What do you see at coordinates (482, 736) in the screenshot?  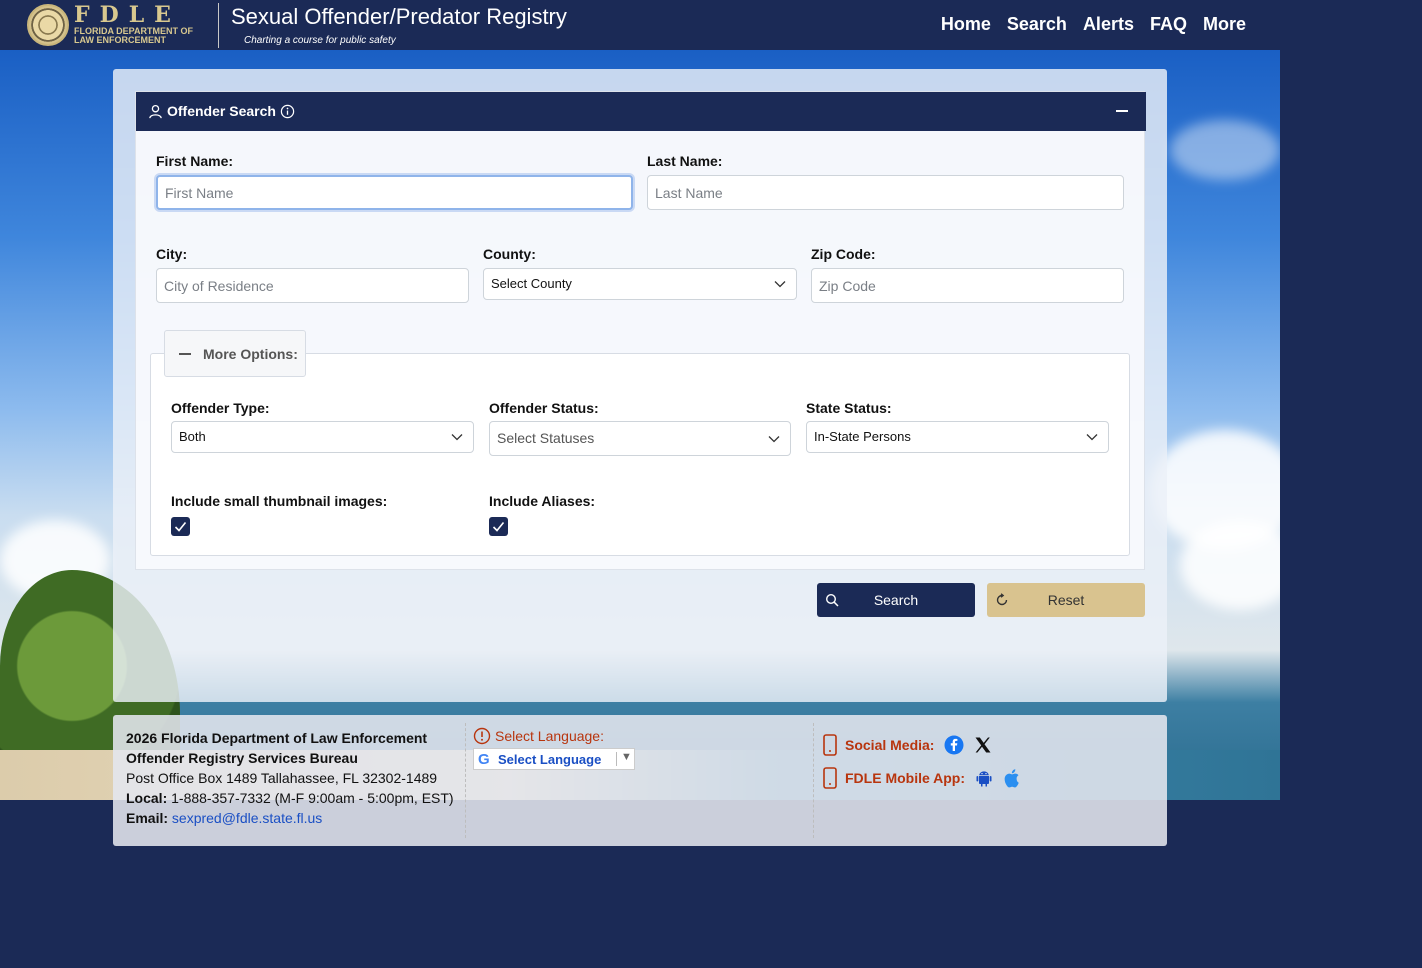 I see `alert-circle-icon` at bounding box center [482, 736].